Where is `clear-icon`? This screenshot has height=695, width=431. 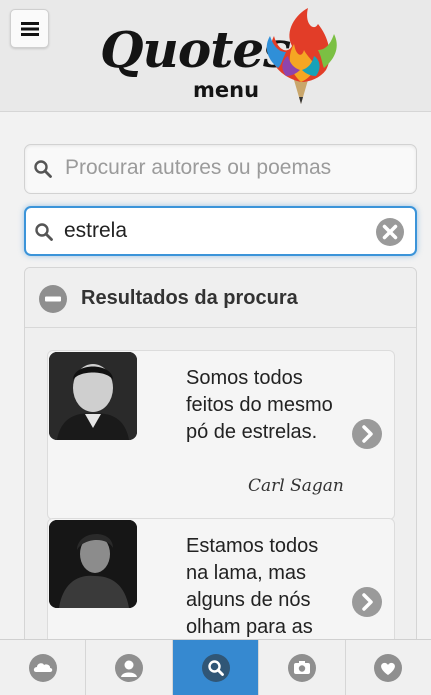
clear-icon is located at coordinates (390, 232).